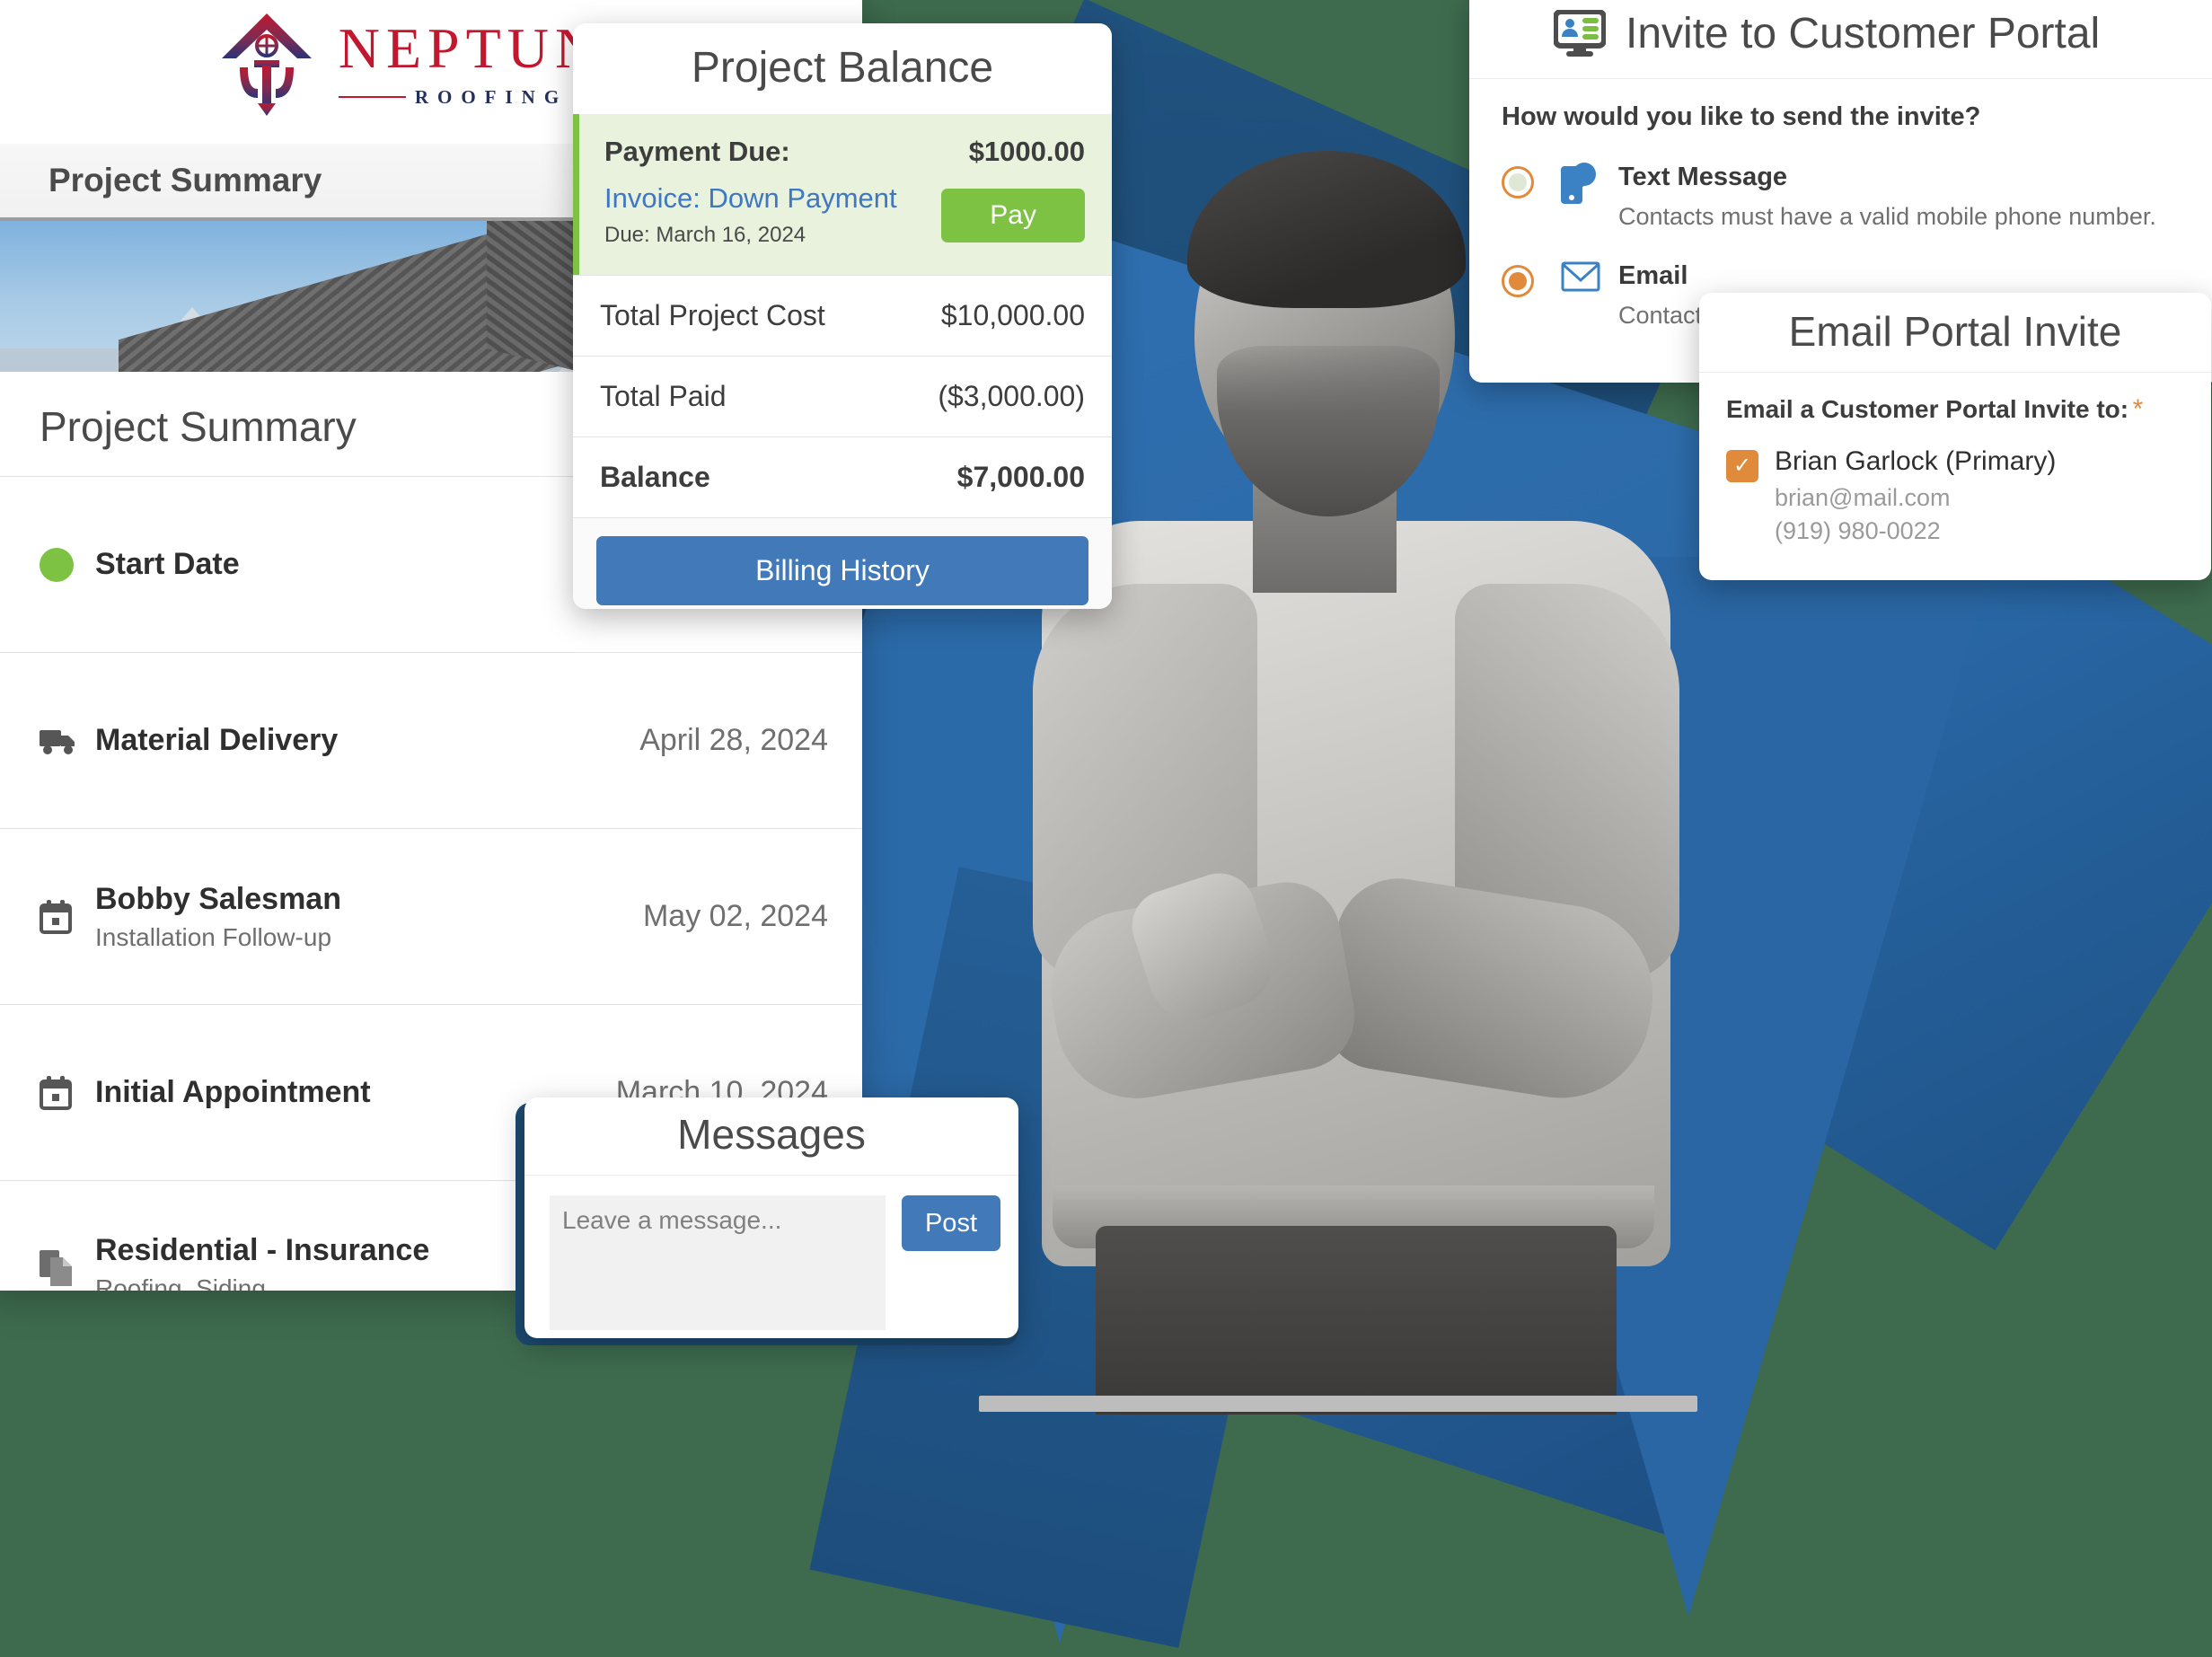  I want to click on post-message-button: Post, so click(950, 1223).